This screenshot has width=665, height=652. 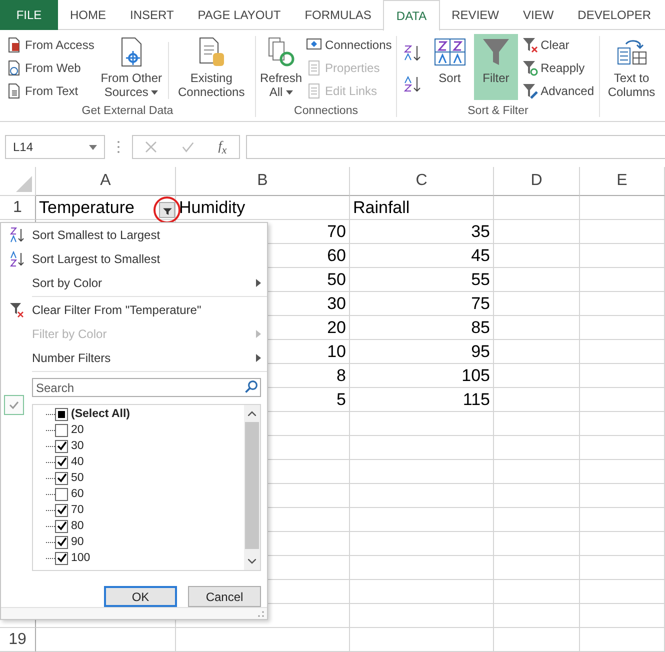 What do you see at coordinates (118, 147) in the screenshot?
I see `grip-icon` at bounding box center [118, 147].